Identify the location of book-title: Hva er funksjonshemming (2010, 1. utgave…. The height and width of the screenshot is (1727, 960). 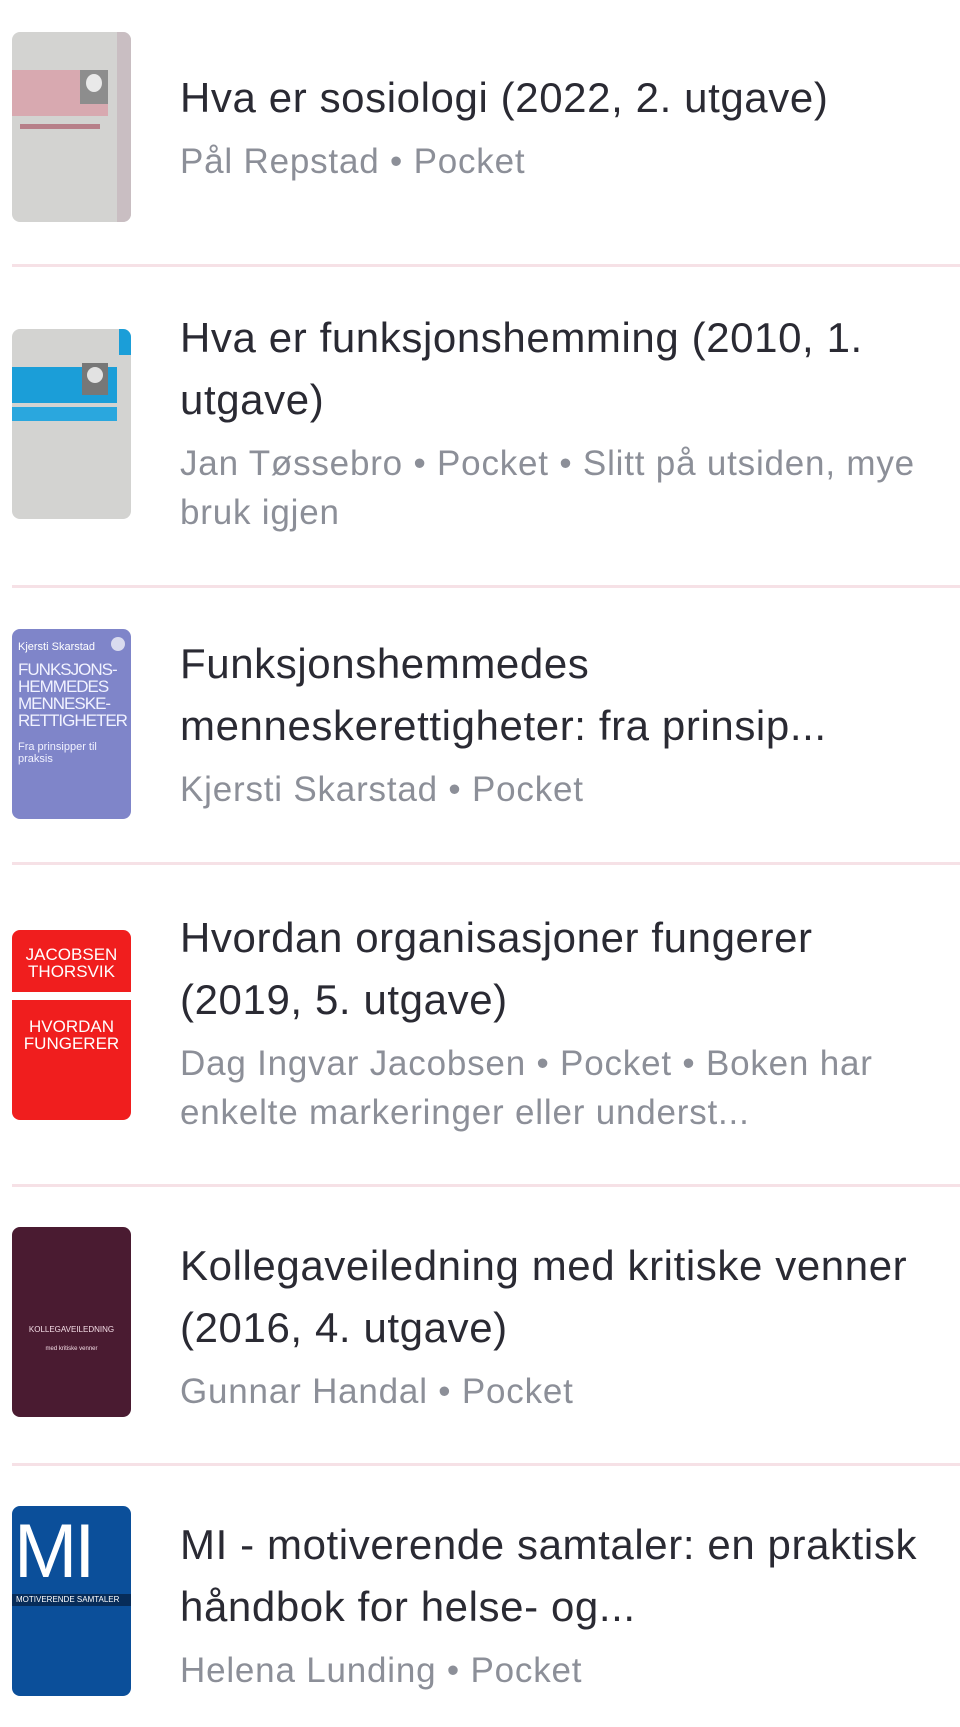
(562, 369).